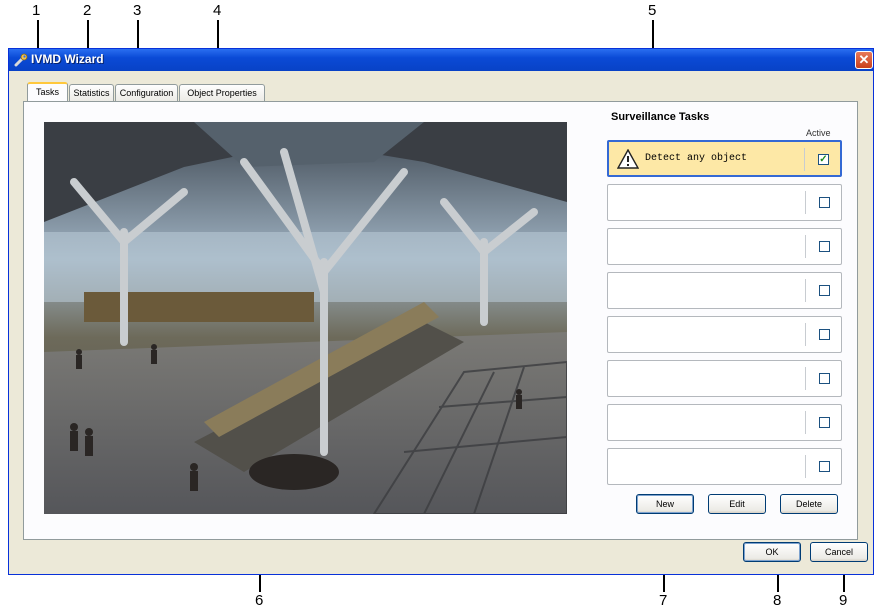 Image resolution: width=874 pixels, height=613 pixels. Describe the element at coordinates (660, 117) in the screenshot. I see `surveillance-tasks-title: Surveillance Tasks` at that location.